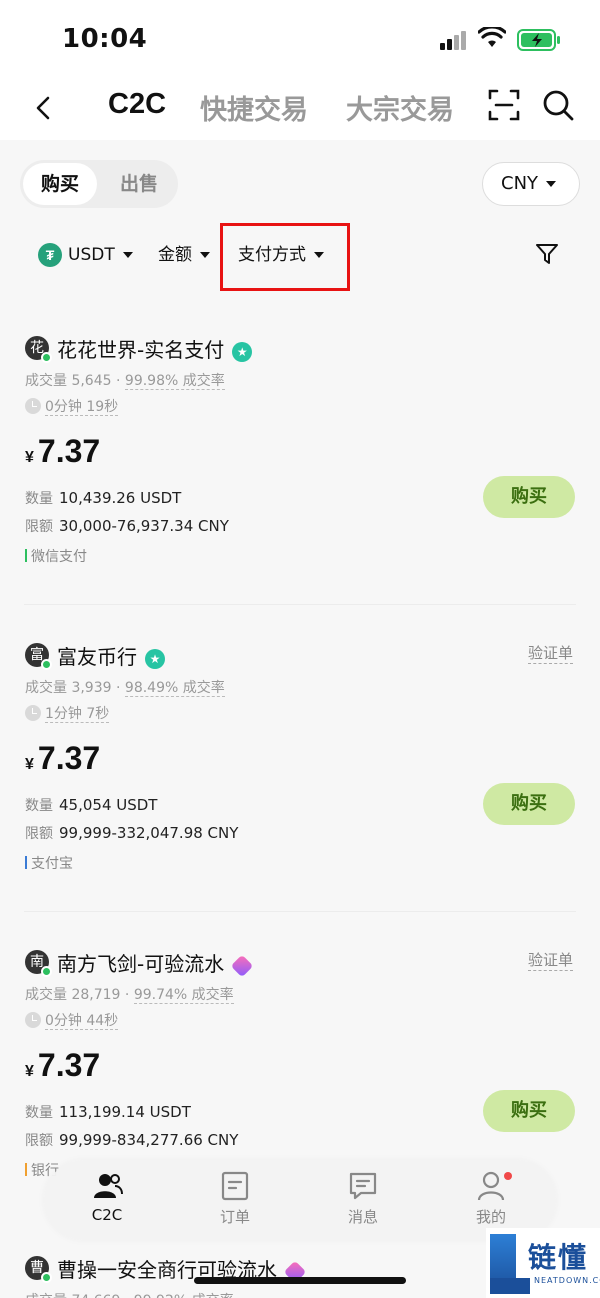 The height and width of the screenshot is (1298, 600). What do you see at coordinates (129, 1294) in the screenshot?
I see `merchant-stats: 成交量 74,669 · 99.92% 成交率` at bounding box center [129, 1294].